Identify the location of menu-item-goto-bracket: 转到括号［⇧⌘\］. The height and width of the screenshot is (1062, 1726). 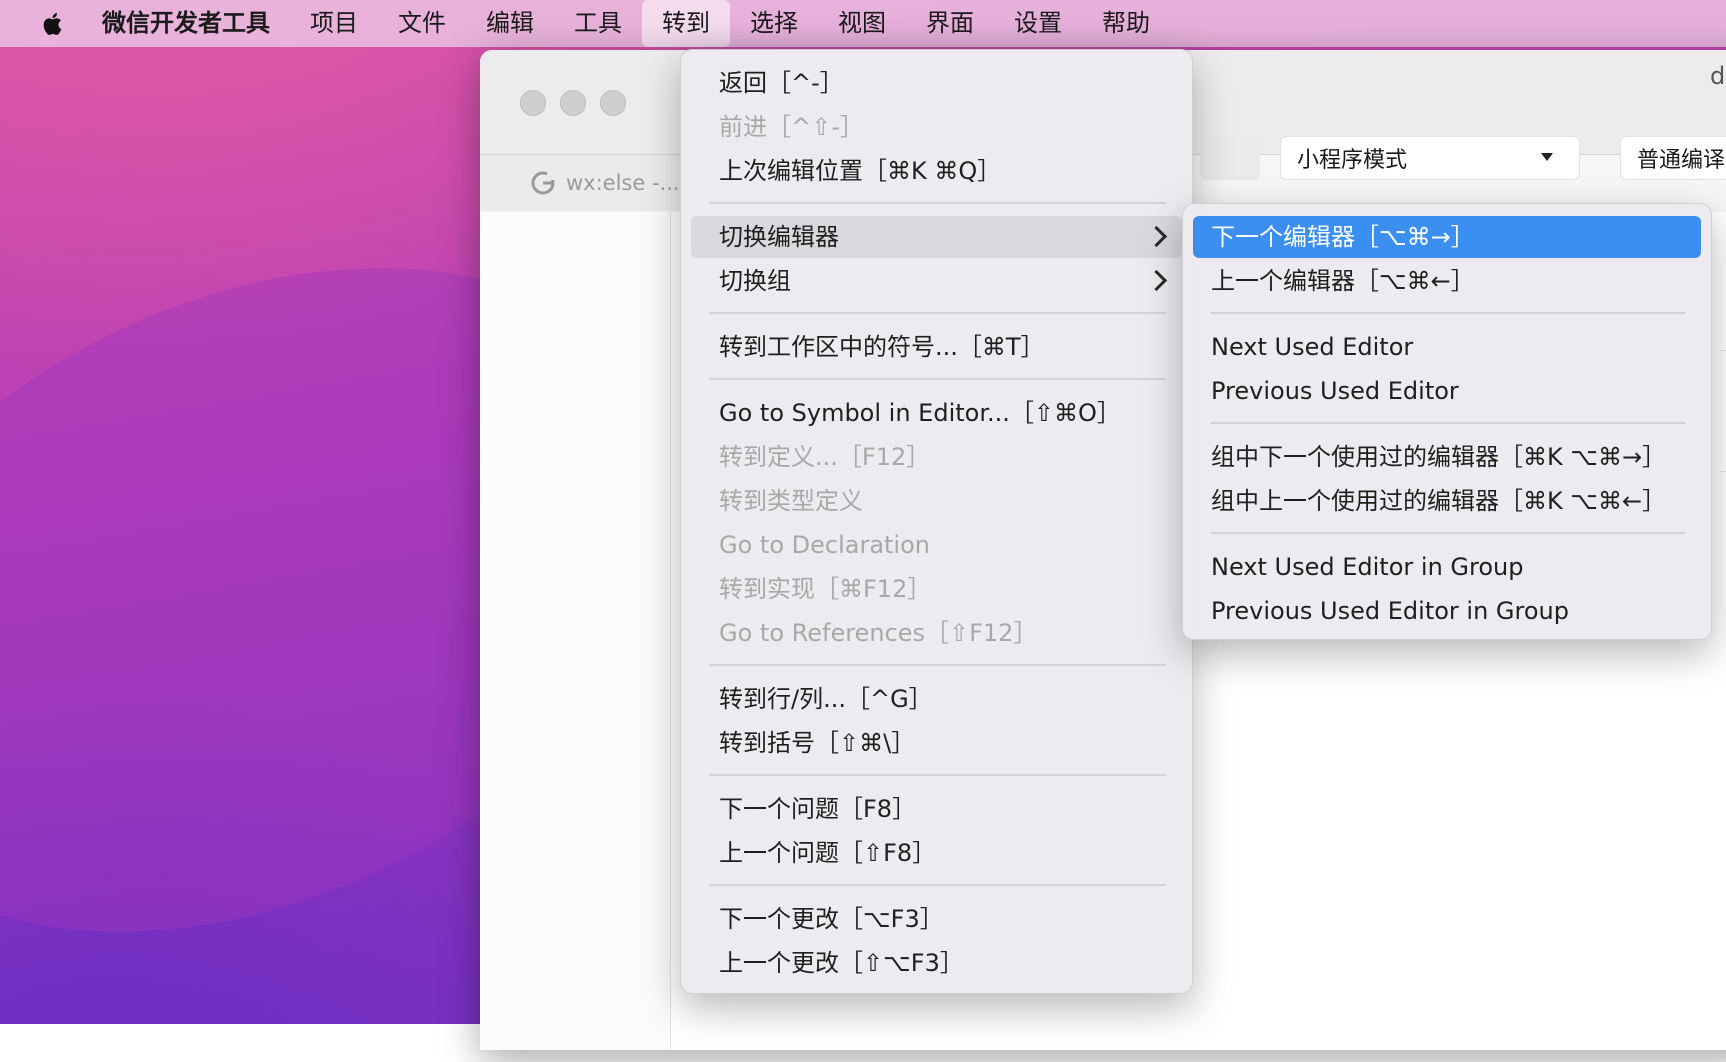
(936, 743).